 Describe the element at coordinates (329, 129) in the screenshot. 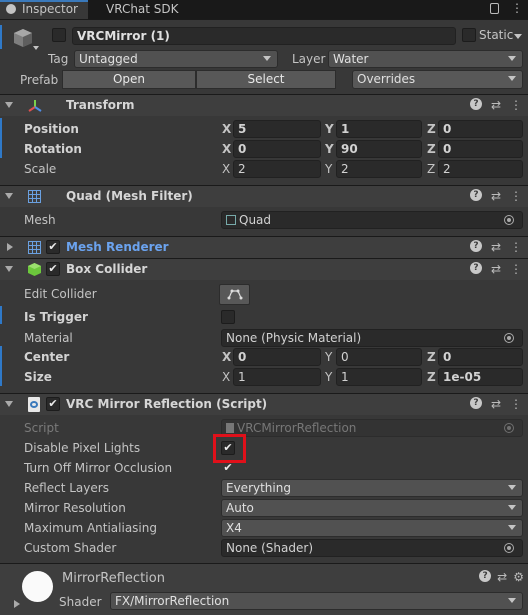

I see `position-y-label: Y` at that location.